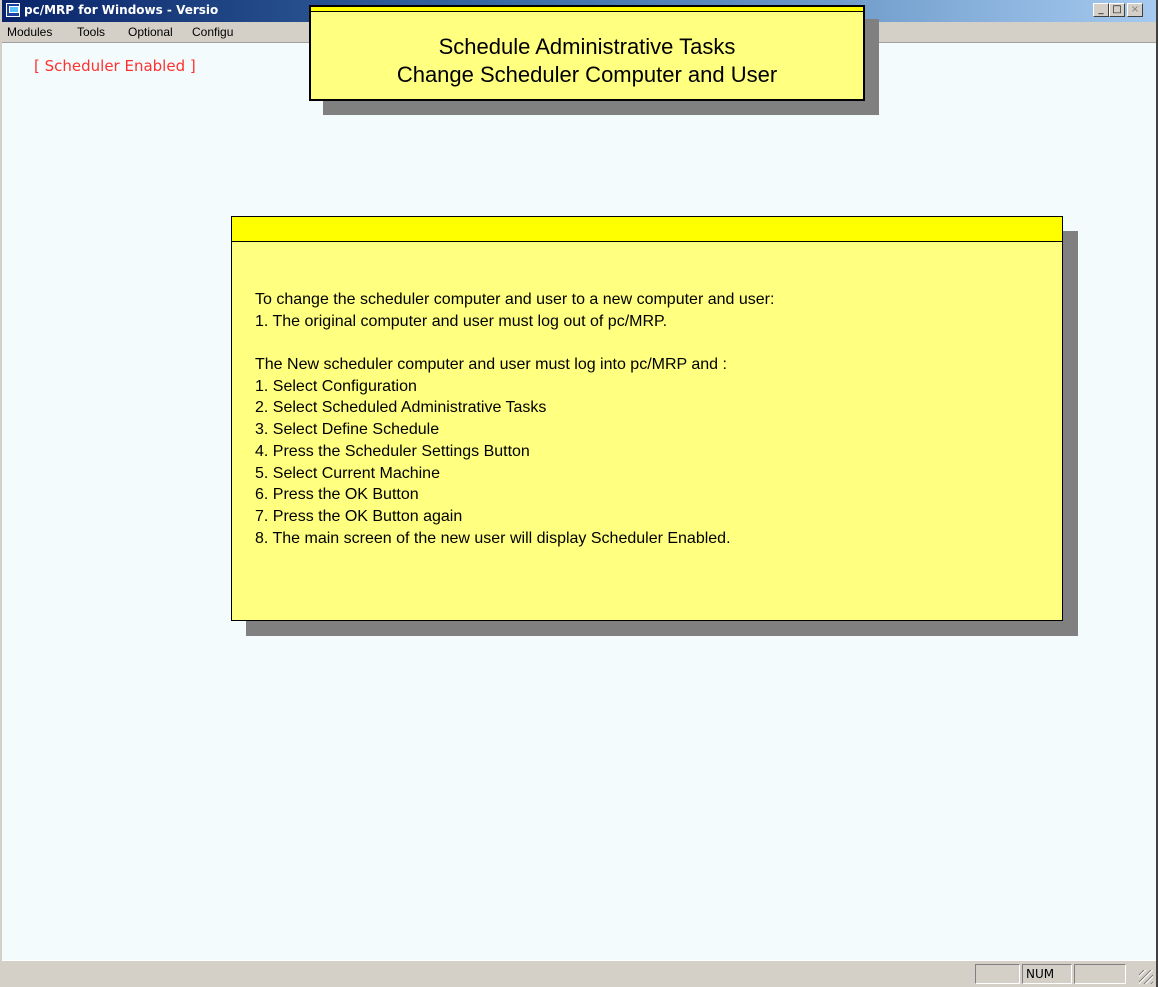 This screenshot has height=987, width=1158. Describe the element at coordinates (1146, 977) in the screenshot. I see `resize-grip-icon` at that location.